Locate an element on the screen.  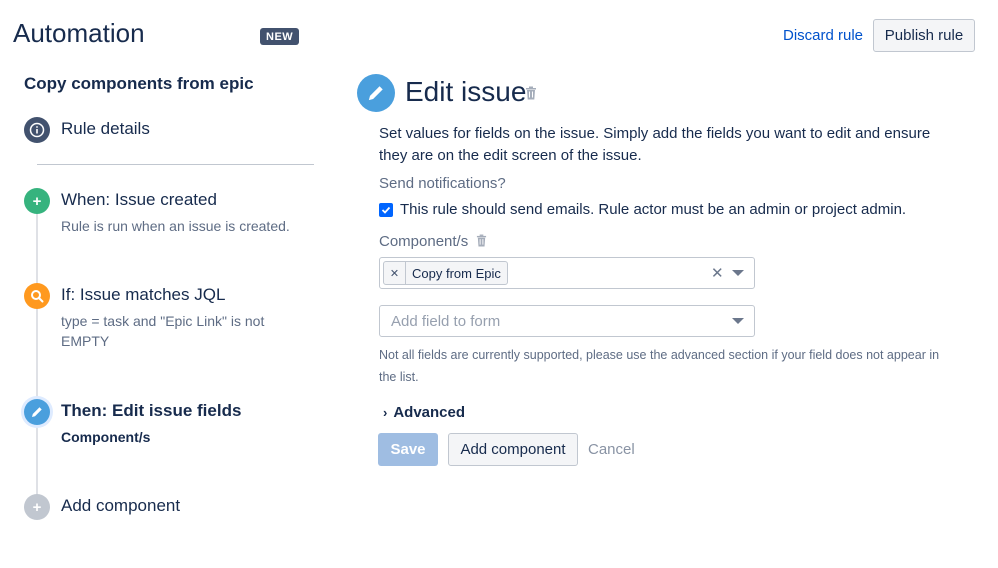
advanced-label: Advanced is located at coordinates (429, 412).